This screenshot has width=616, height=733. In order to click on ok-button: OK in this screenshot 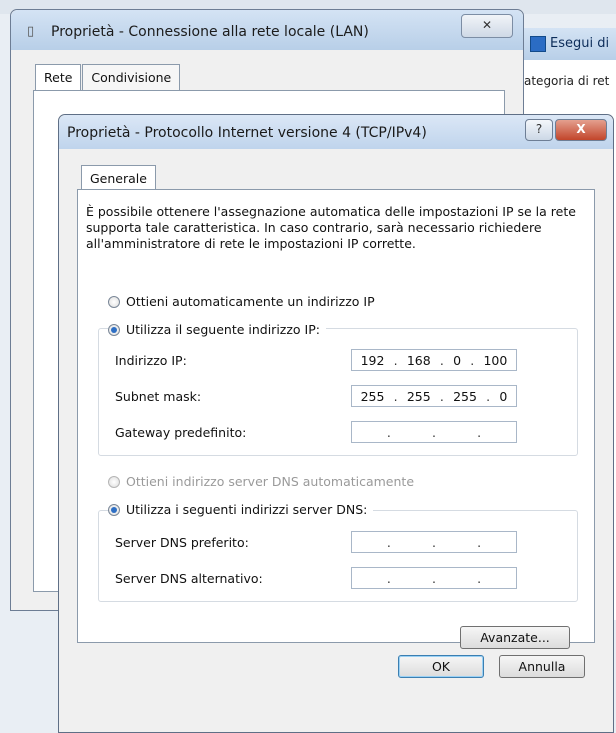, I will do `click(441, 666)`.